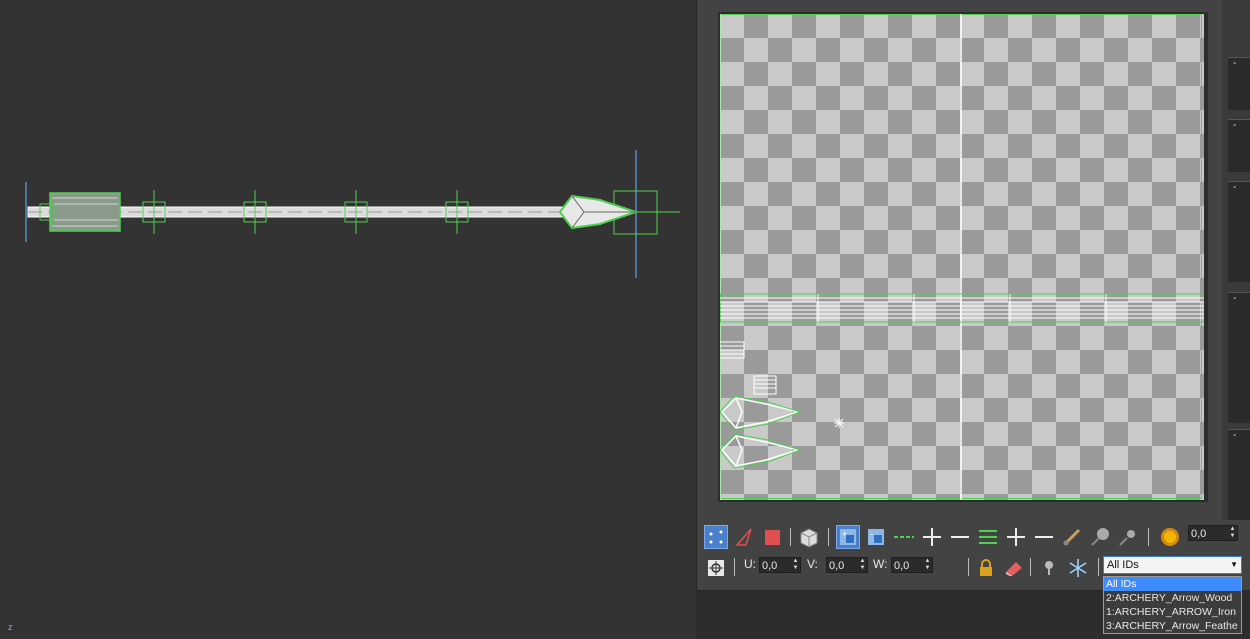 Image resolution: width=1250 pixels, height=639 pixels. I want to click on brush-plus-icon, so click(1100, 537).